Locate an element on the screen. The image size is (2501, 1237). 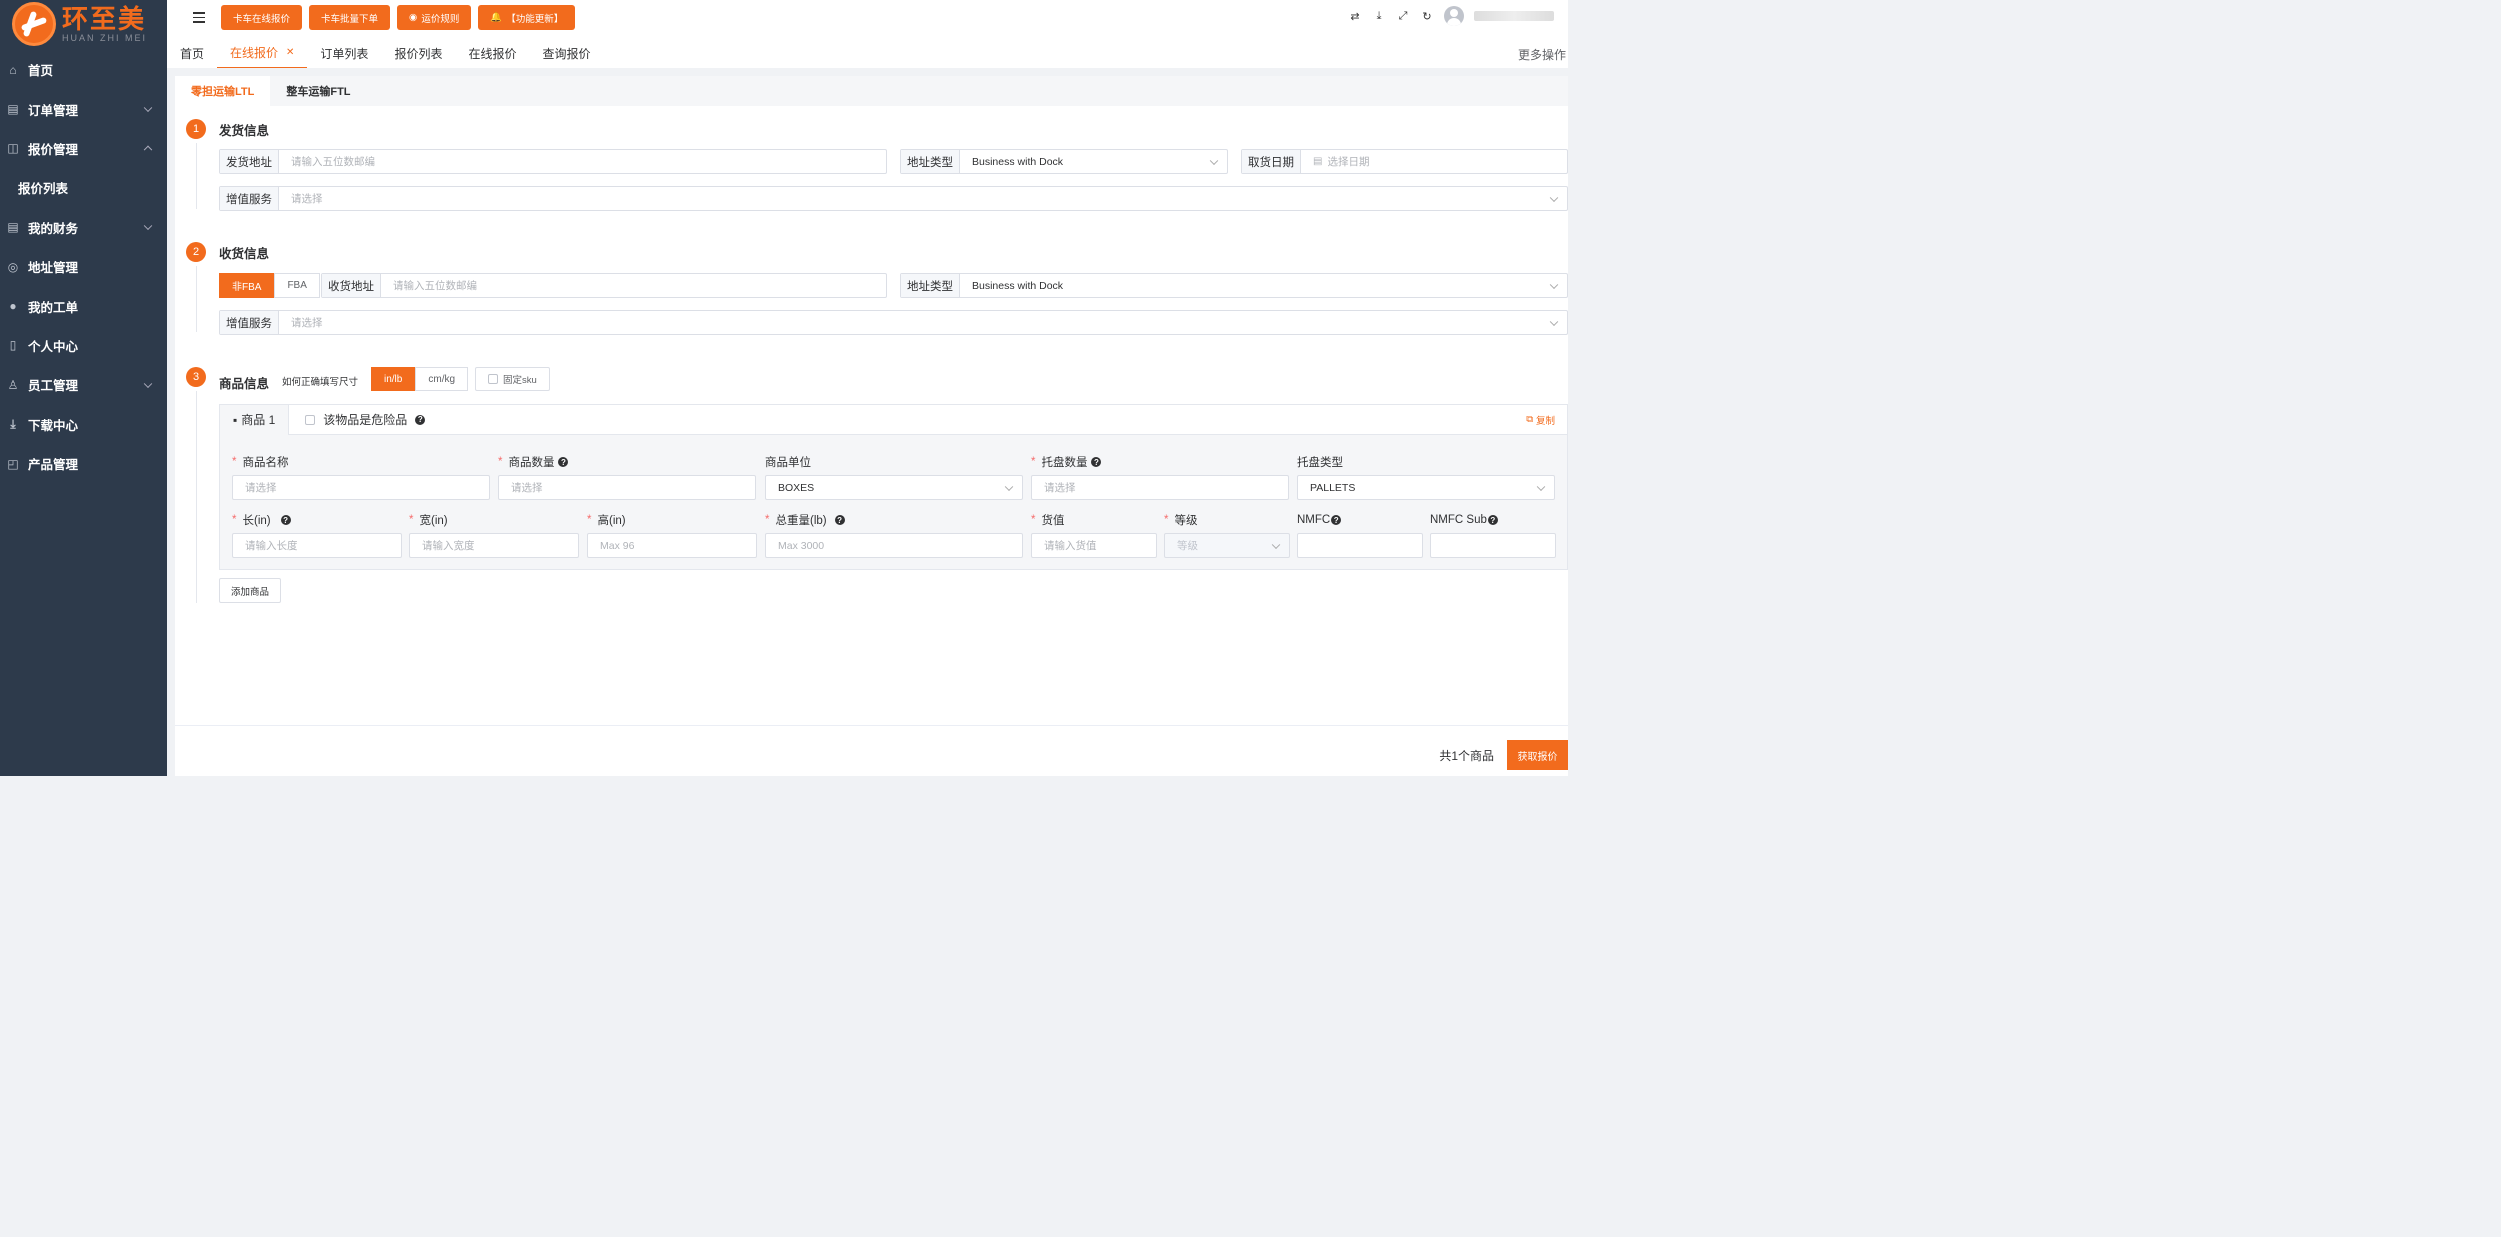
width-input: 请输入宽度 is located at coordinates (494, 545).